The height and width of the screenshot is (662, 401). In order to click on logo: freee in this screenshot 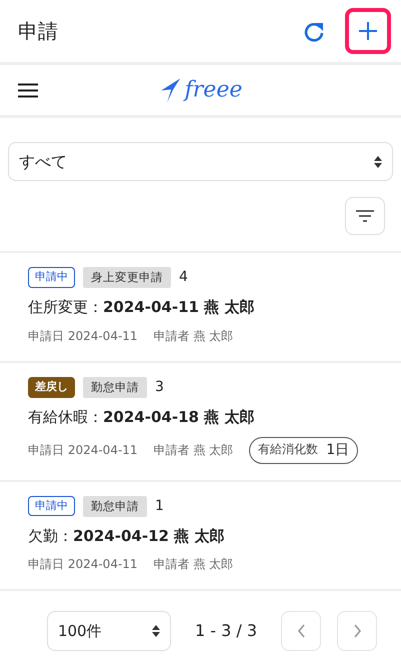, I will do `click(200, 90)`.